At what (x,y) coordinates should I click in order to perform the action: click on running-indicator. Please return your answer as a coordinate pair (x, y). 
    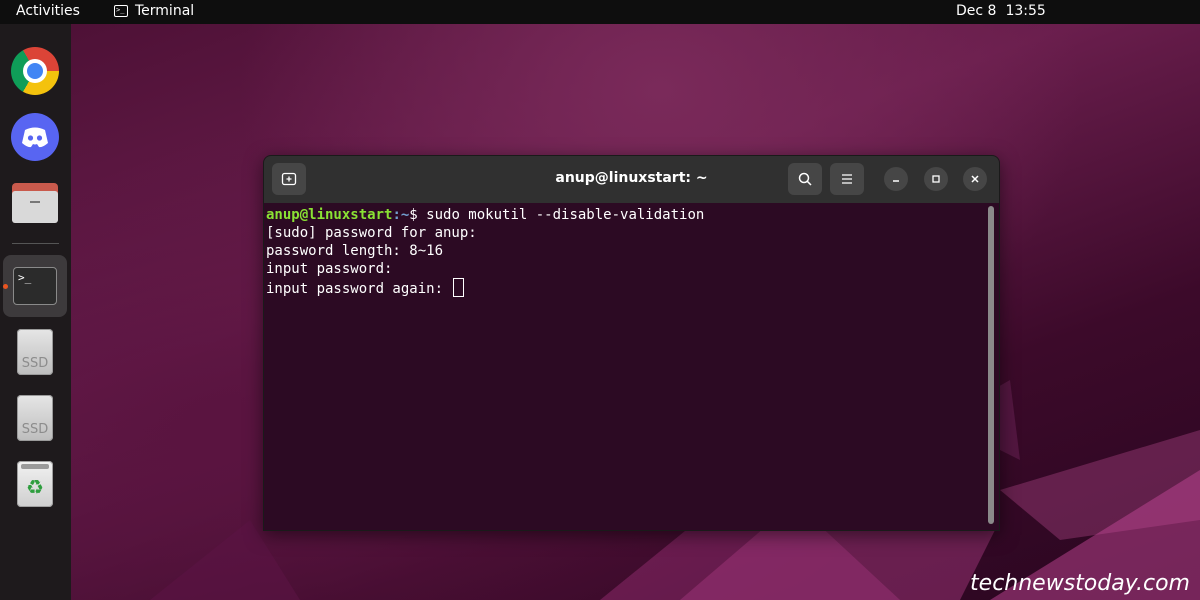
    Looking at the image, I should click on (5, 286).